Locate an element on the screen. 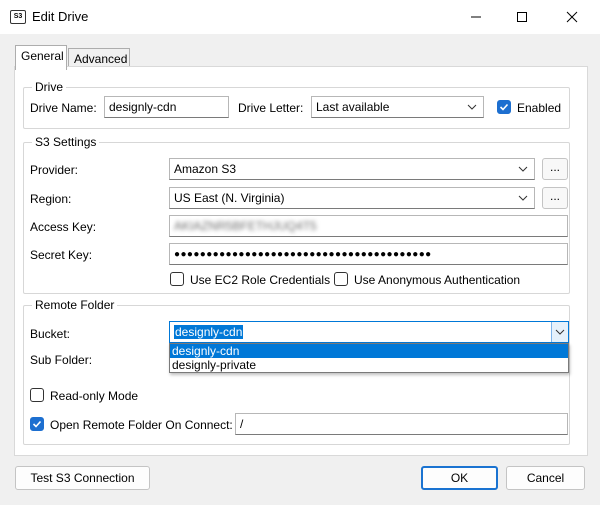  access-key-value: AKIAZNR5BFETHJUQ4T5 is located at coordinates (245, 226).